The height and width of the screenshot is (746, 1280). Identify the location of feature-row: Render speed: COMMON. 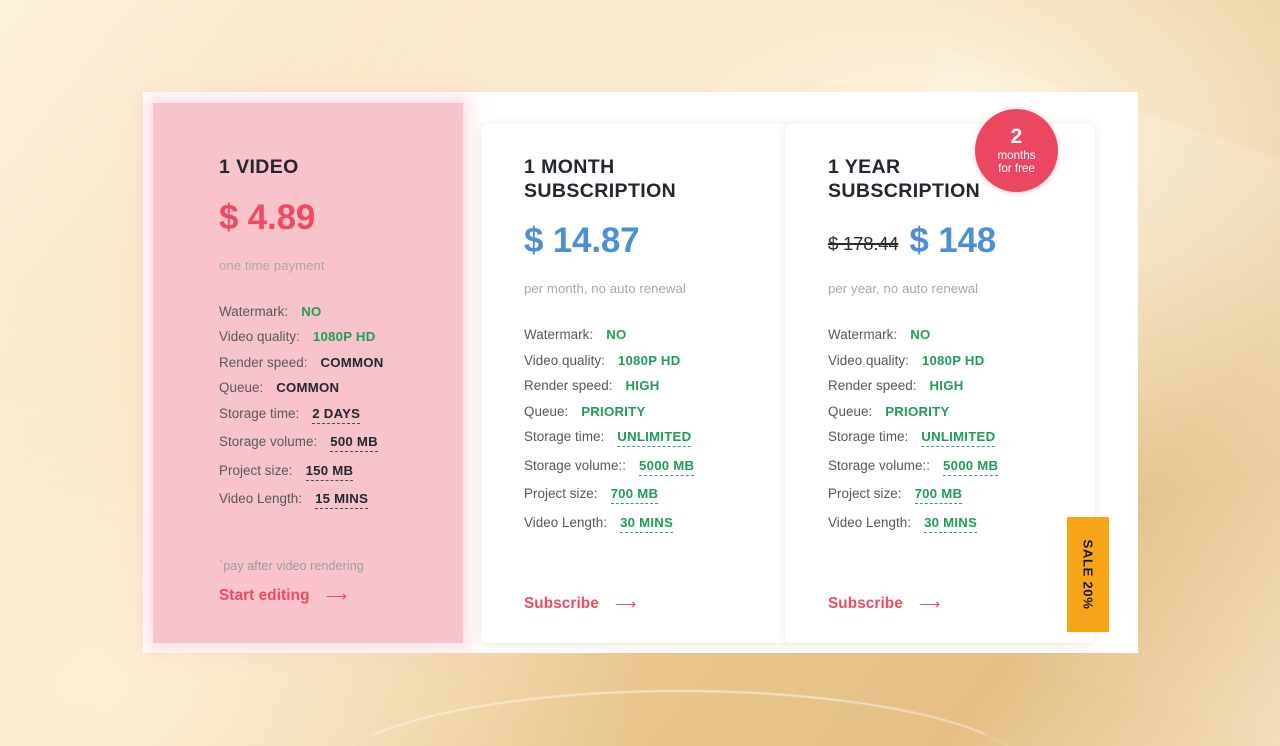
(324, 362).